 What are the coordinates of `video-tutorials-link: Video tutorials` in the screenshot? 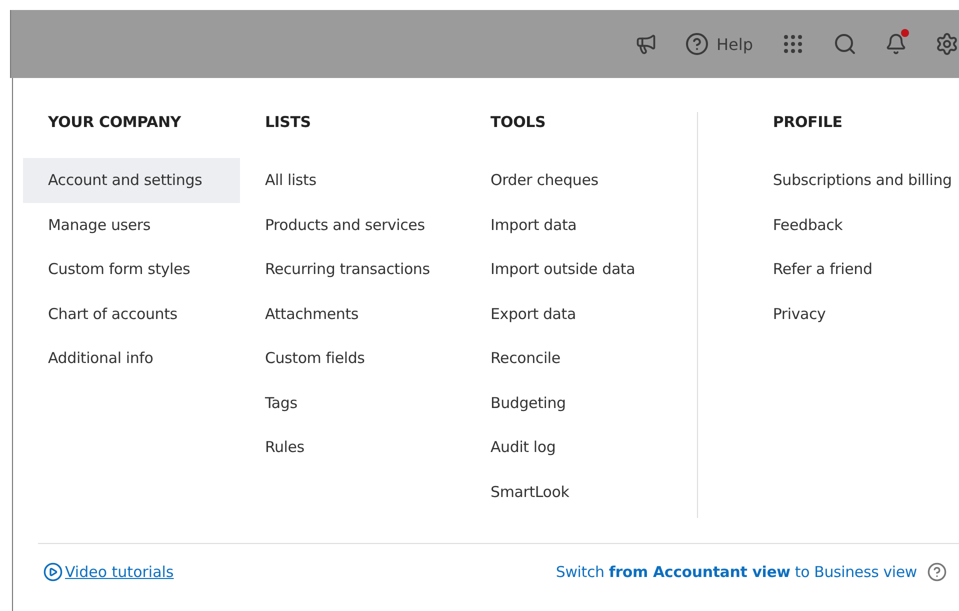 It's located at (108, 572).